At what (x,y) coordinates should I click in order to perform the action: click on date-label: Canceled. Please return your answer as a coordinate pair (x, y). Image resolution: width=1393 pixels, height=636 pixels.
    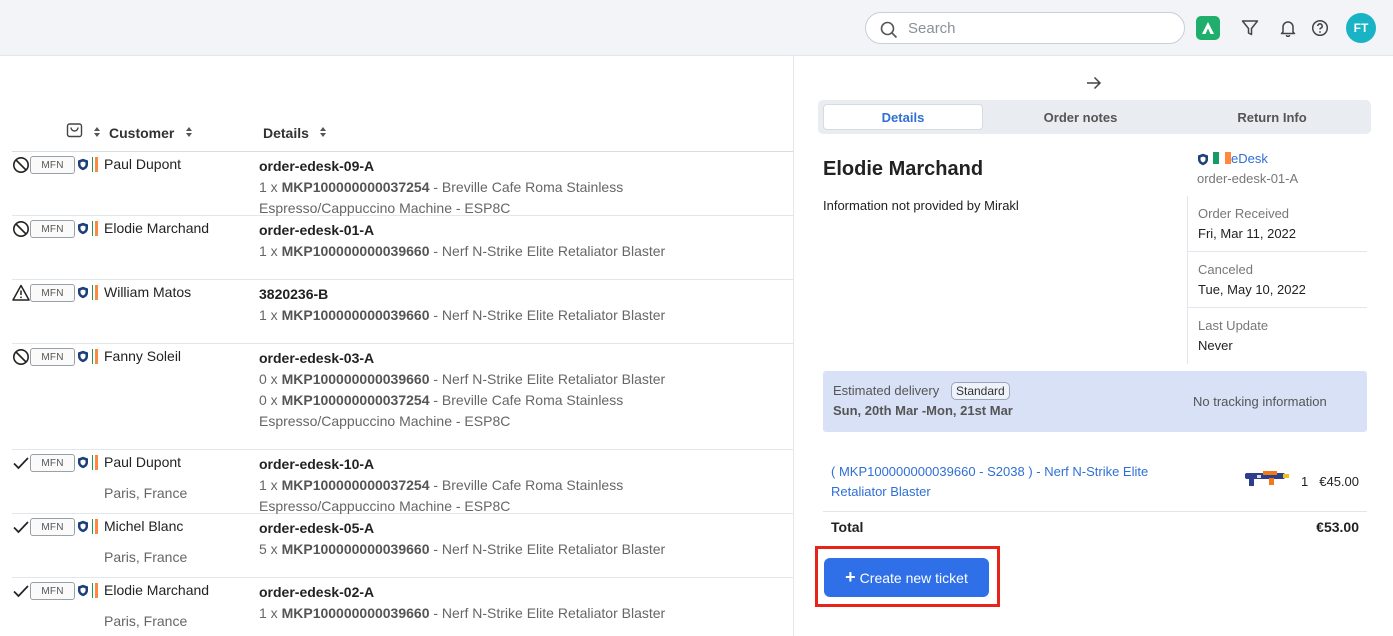
    Looking at the image, I should click on (1225, 269).